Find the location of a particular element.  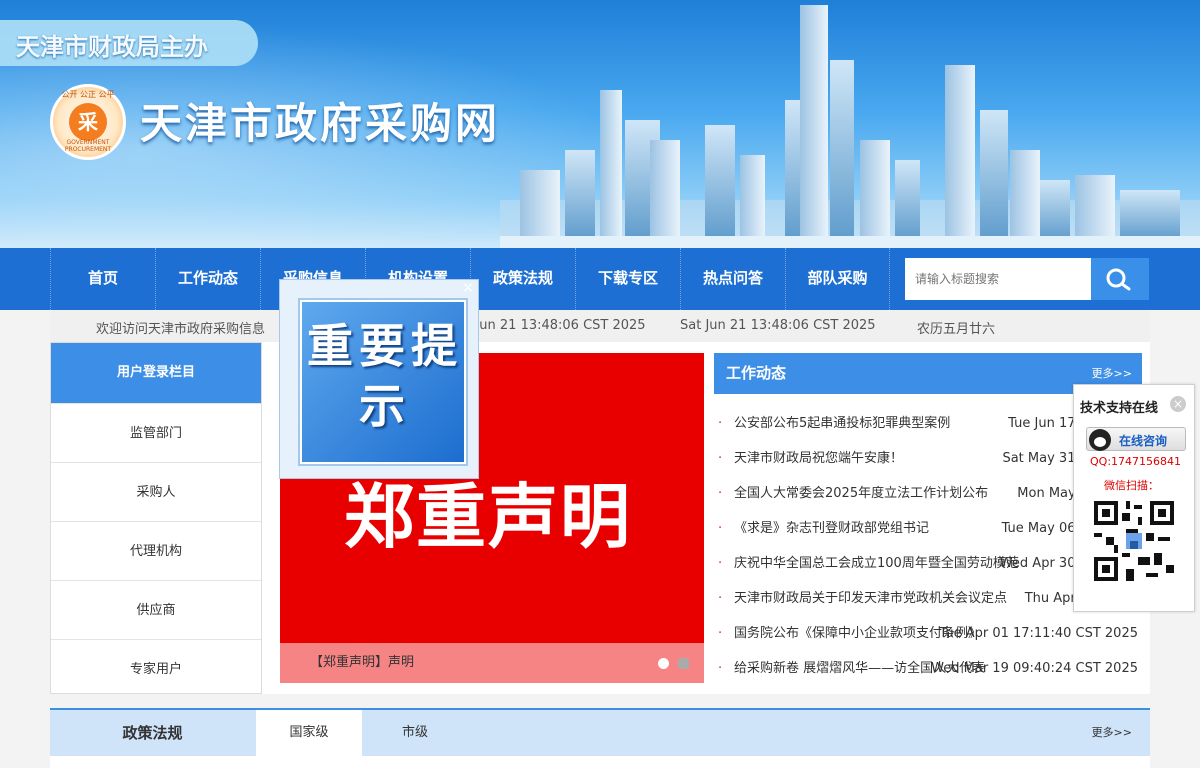

sidebar-item-agency: 代理机构 is located at coordinates (156, 550).